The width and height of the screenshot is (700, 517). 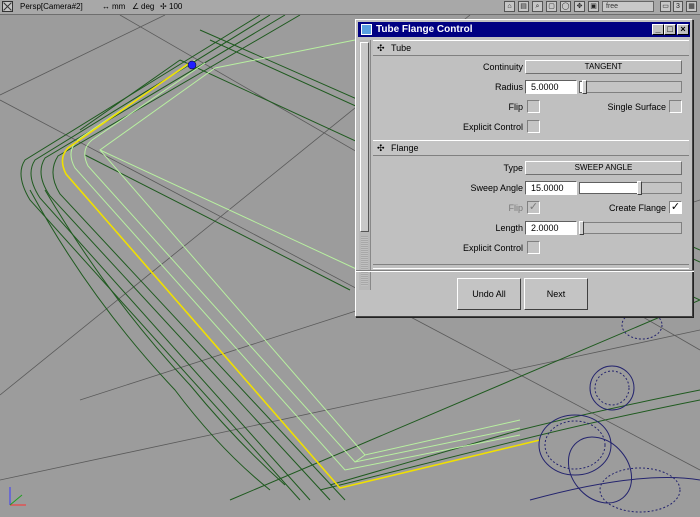 I want to click on flange-explicit-control-checkbox, so click(x=533, y=247).